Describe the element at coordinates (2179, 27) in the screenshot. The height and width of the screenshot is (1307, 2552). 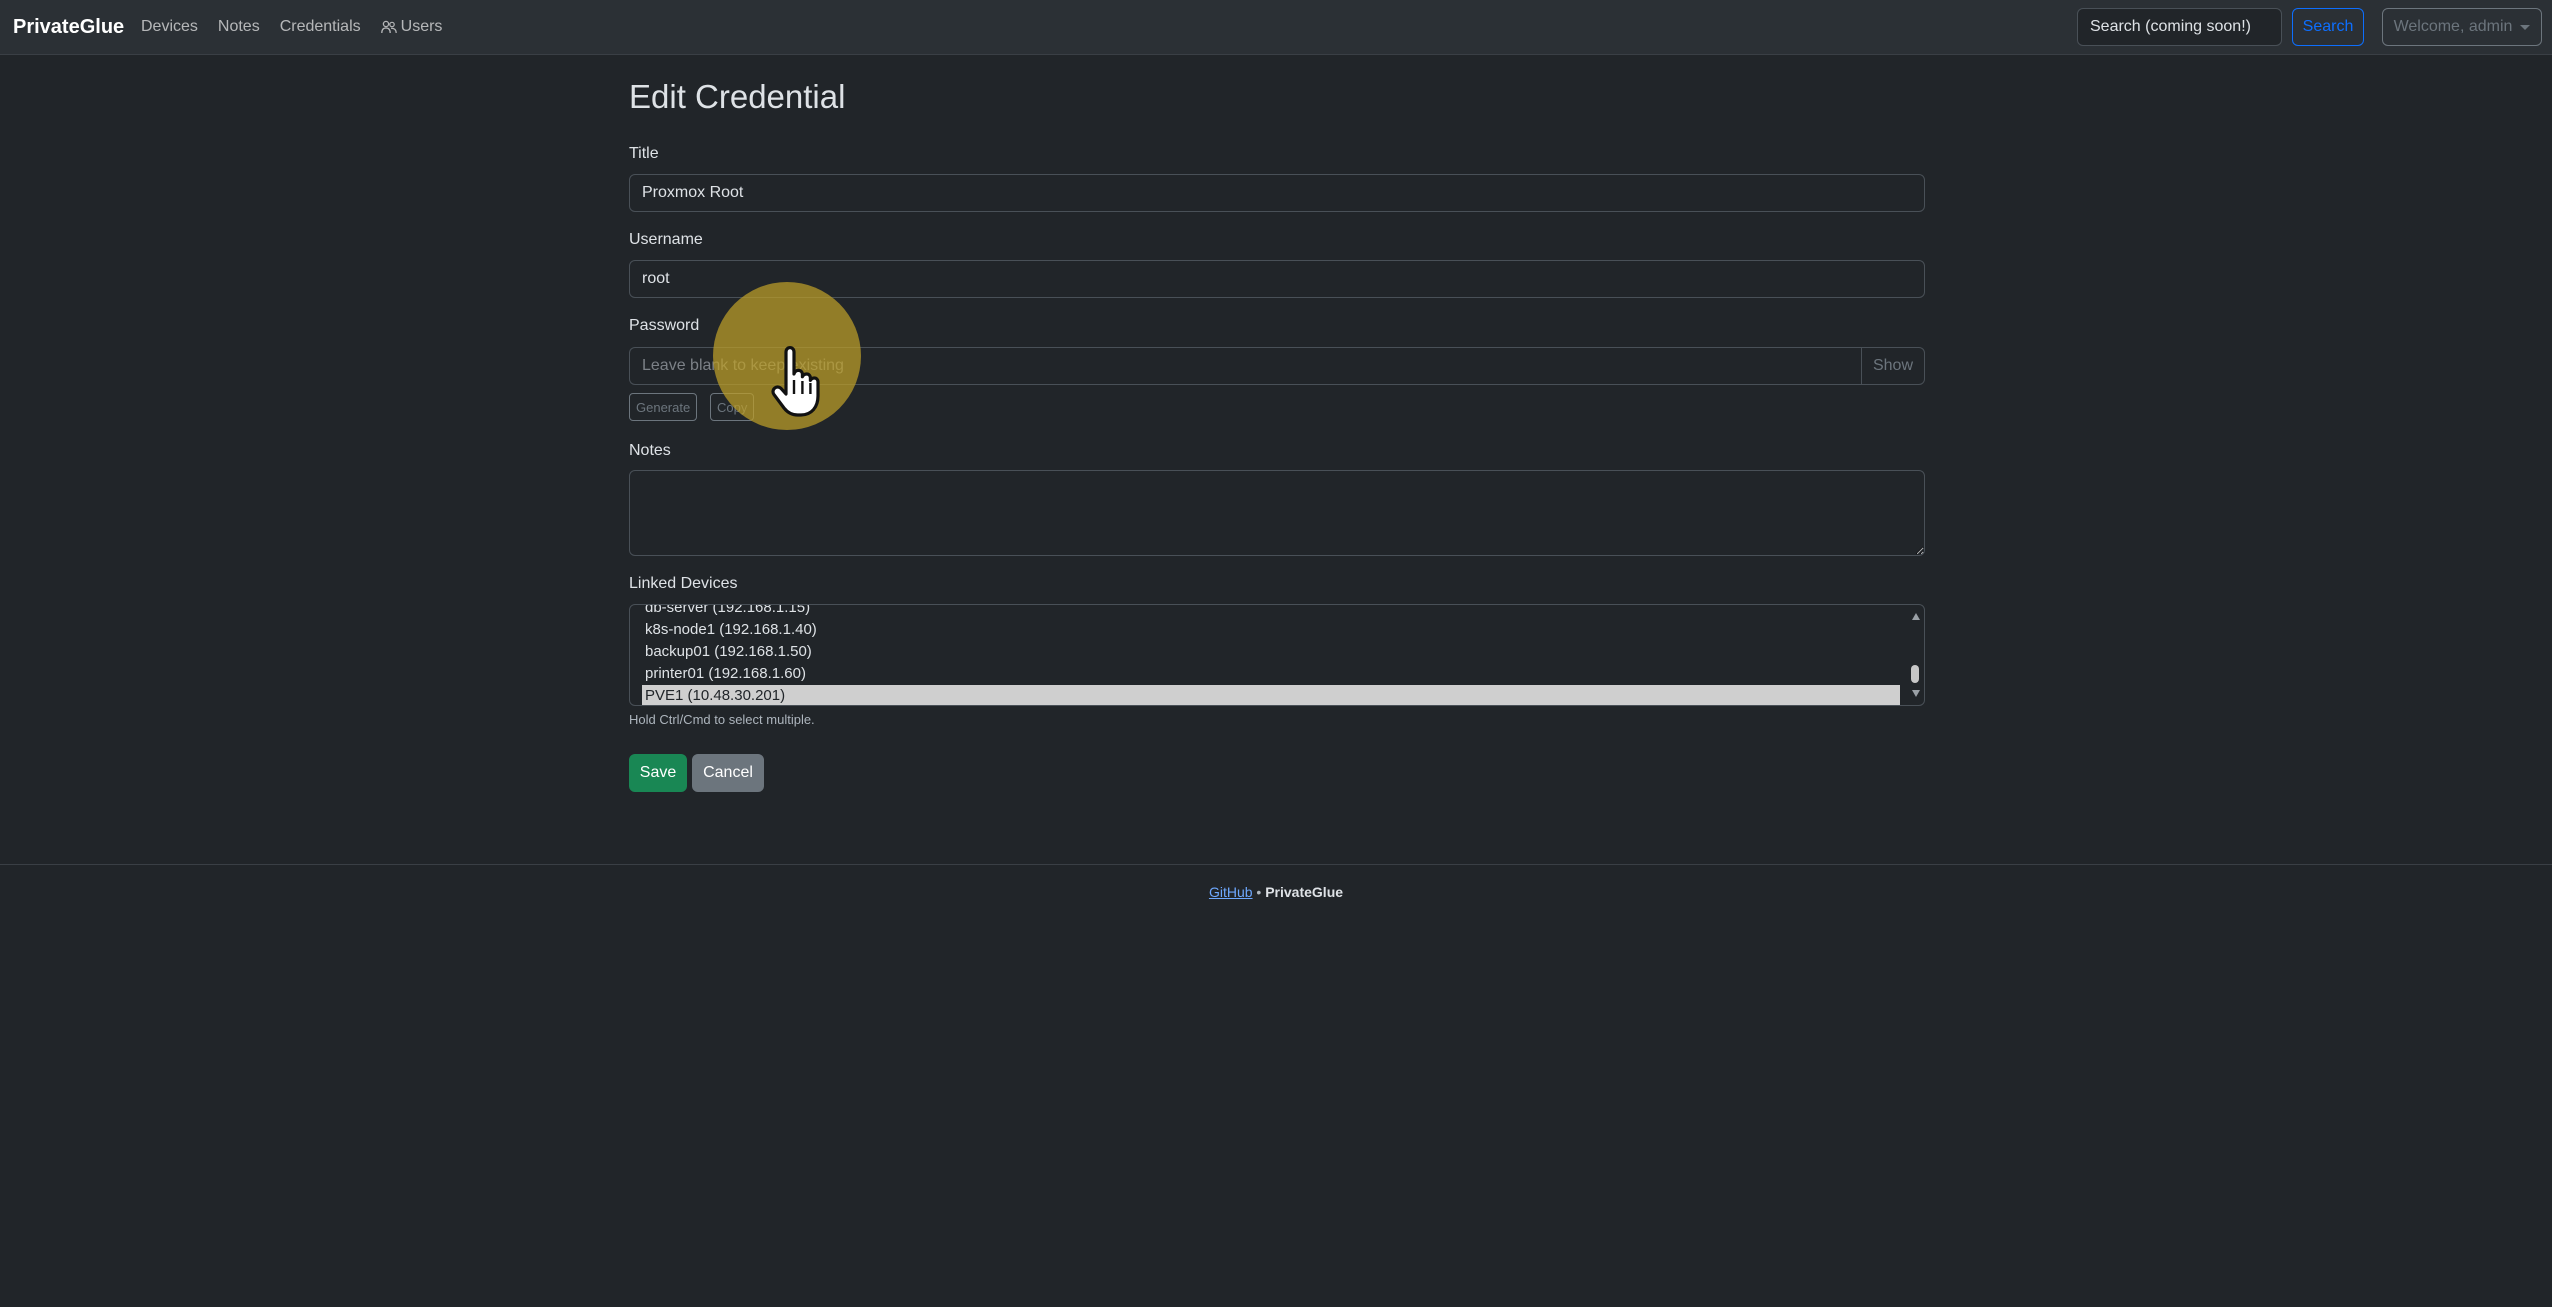
I see `search-input` at that location.